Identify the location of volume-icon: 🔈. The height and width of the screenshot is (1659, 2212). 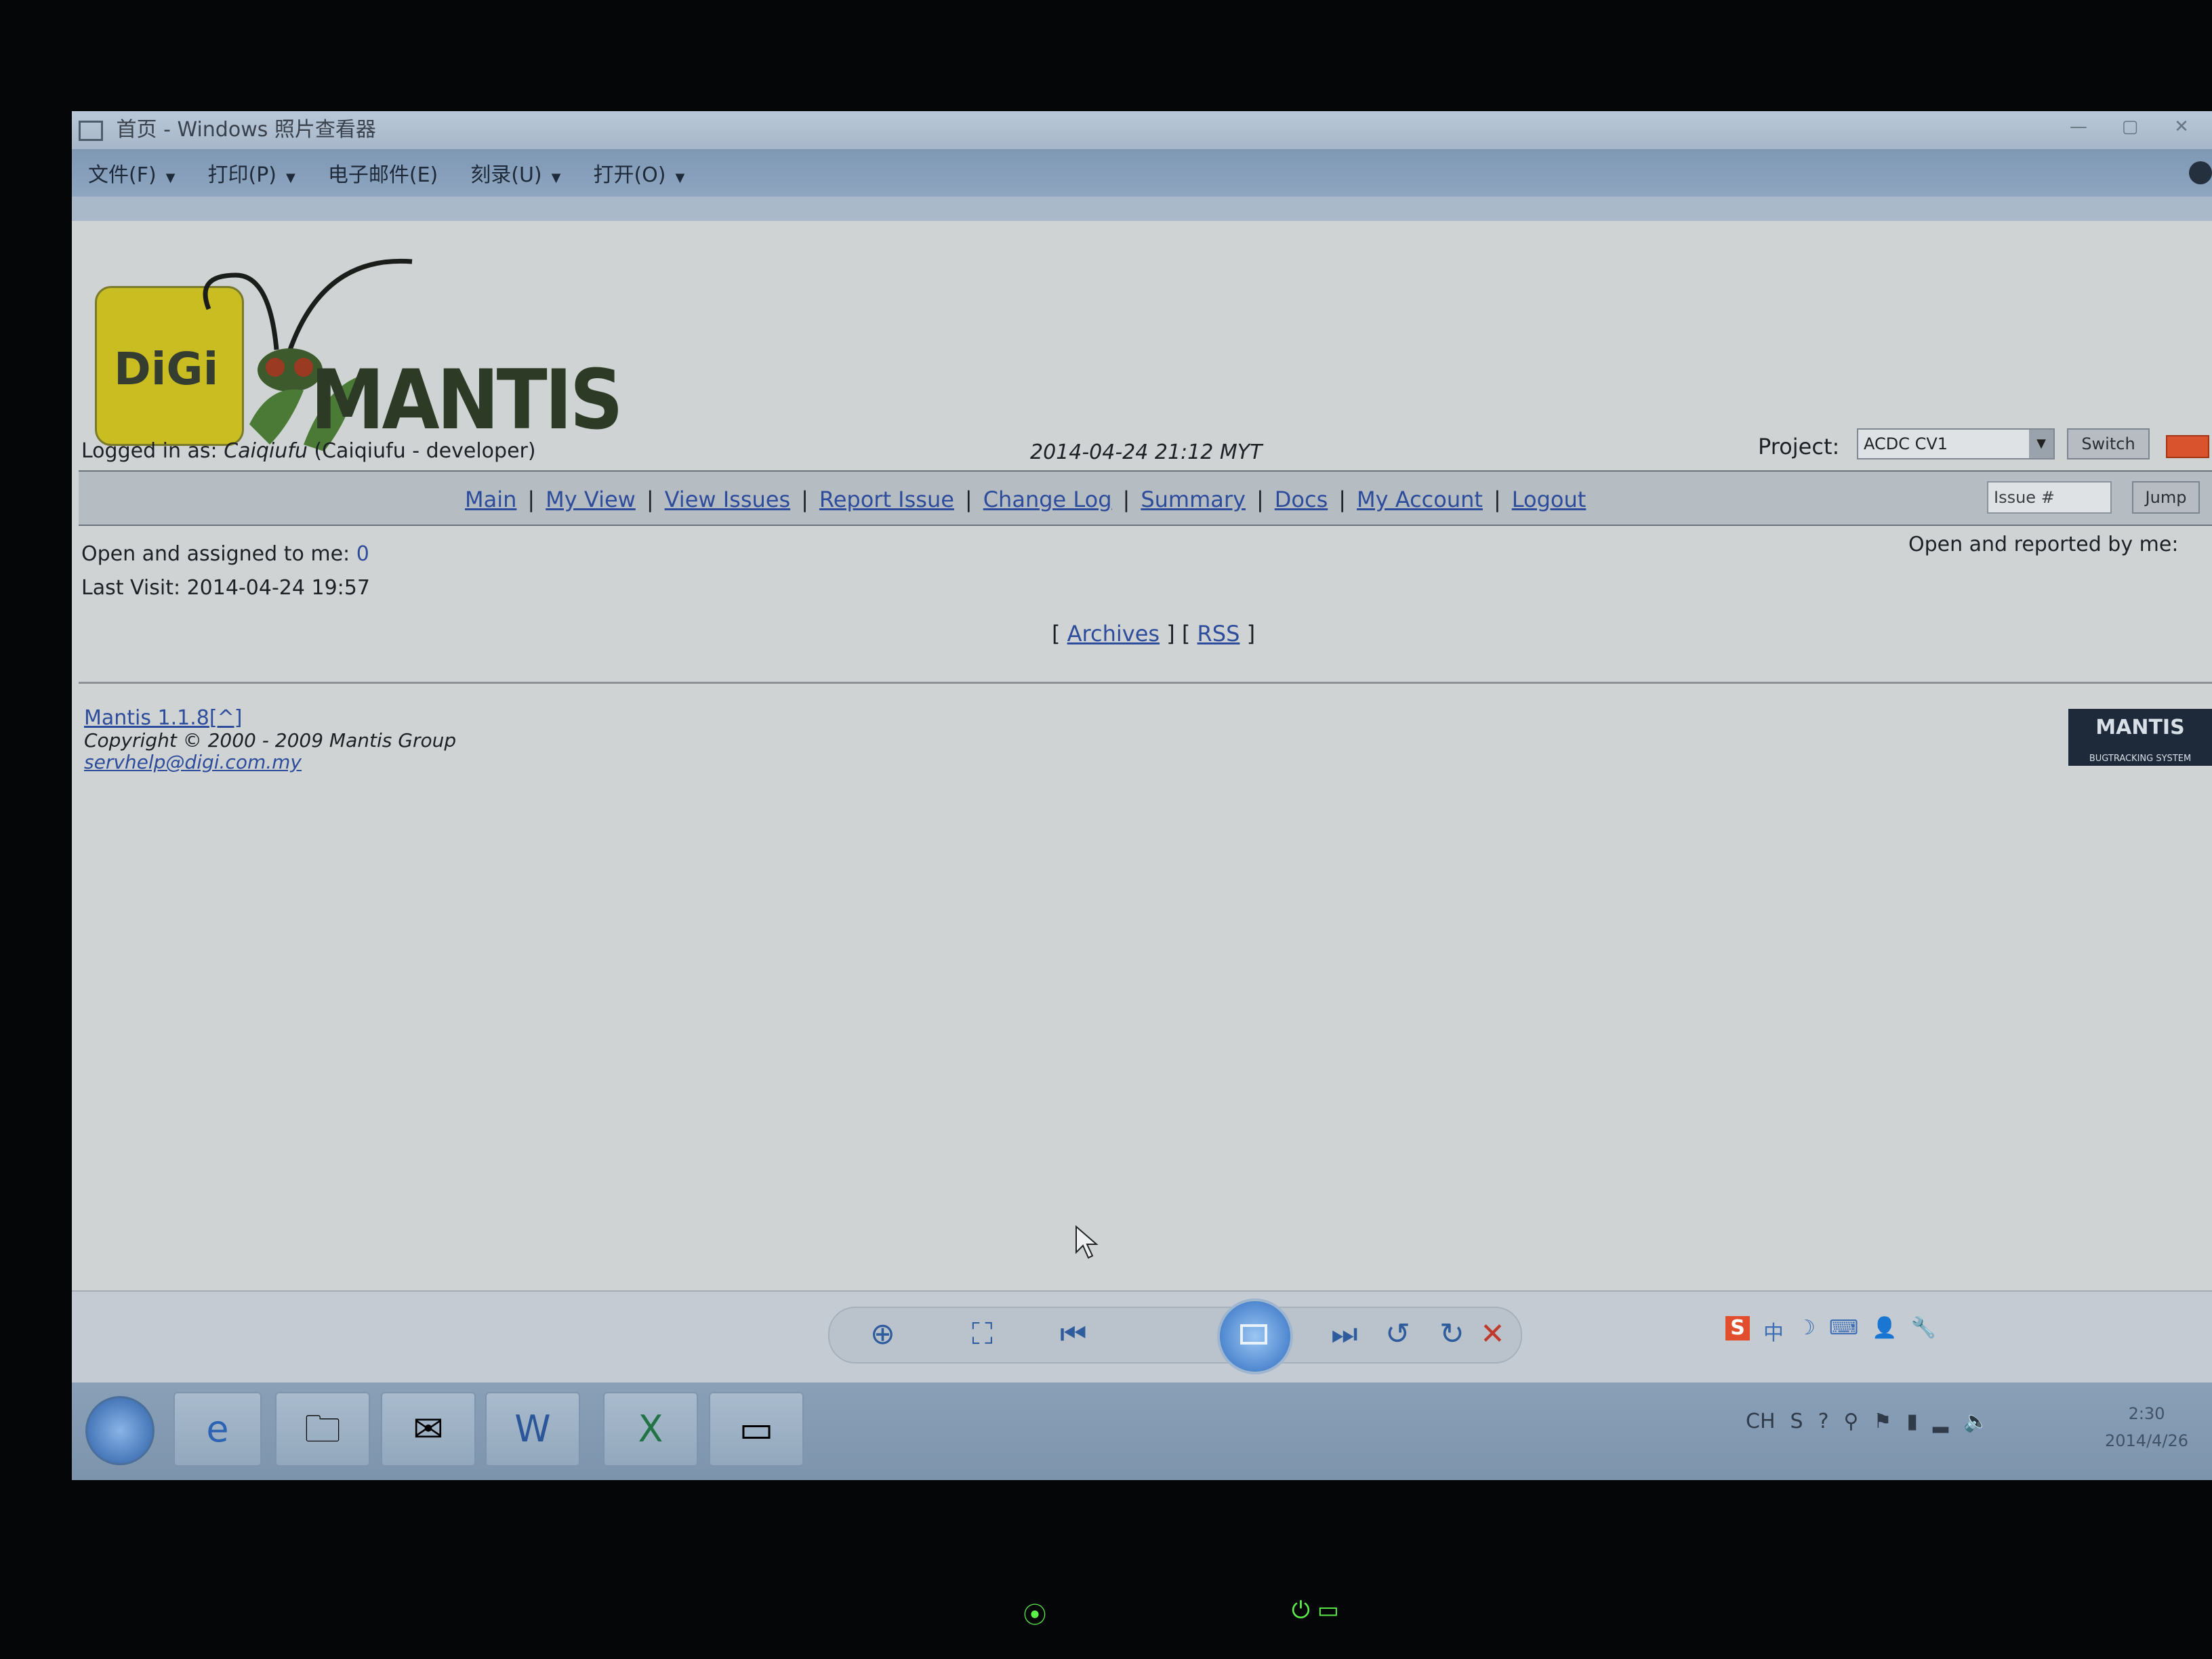
(1975, 1421).